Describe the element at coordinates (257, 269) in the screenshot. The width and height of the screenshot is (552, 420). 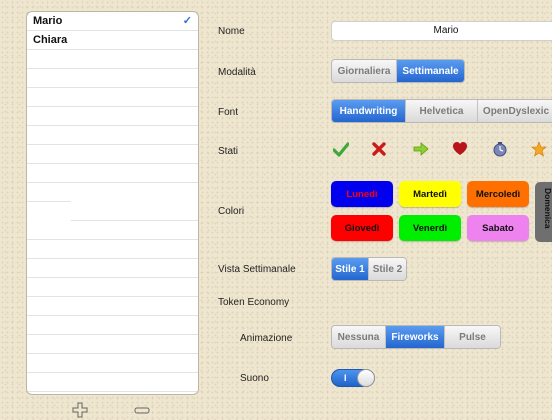
I see `weekly-view-label: Vista Settimanale` at that location.